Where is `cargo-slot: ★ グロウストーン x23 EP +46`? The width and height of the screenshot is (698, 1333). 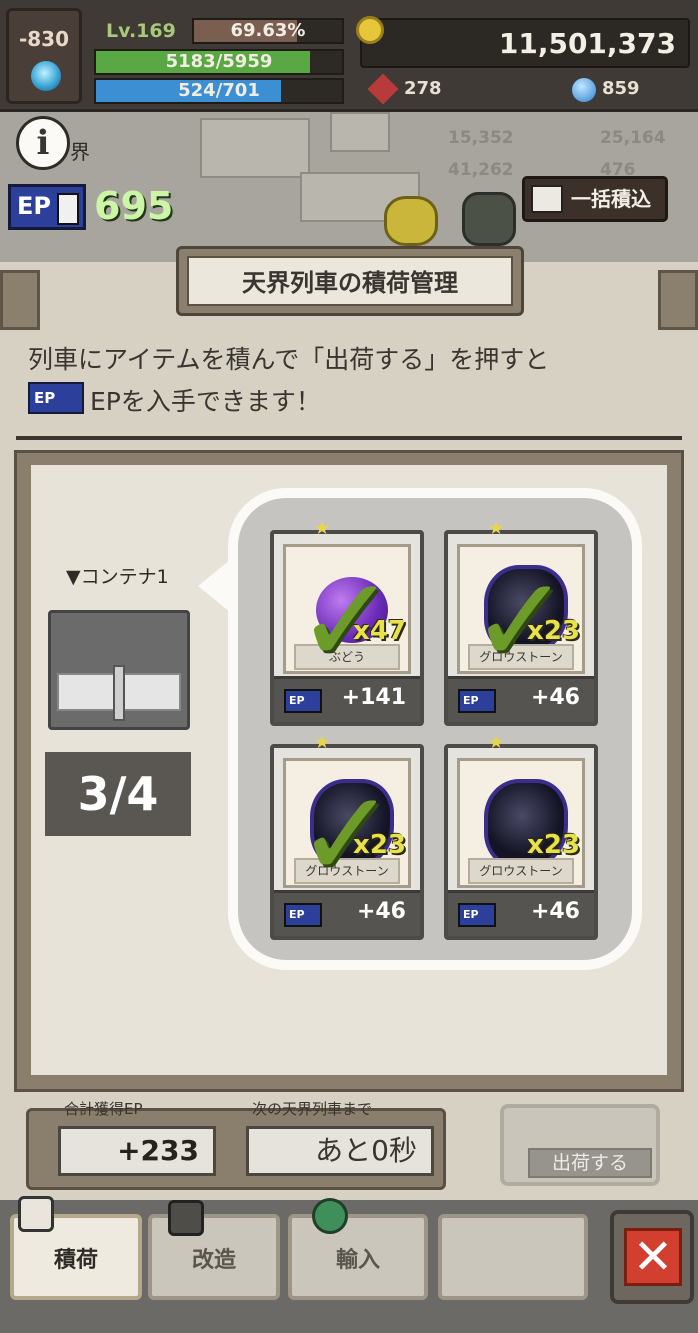
cargo-slot: ★ グロウストーン x23 EP +46 is located at coordinates (521, 836).